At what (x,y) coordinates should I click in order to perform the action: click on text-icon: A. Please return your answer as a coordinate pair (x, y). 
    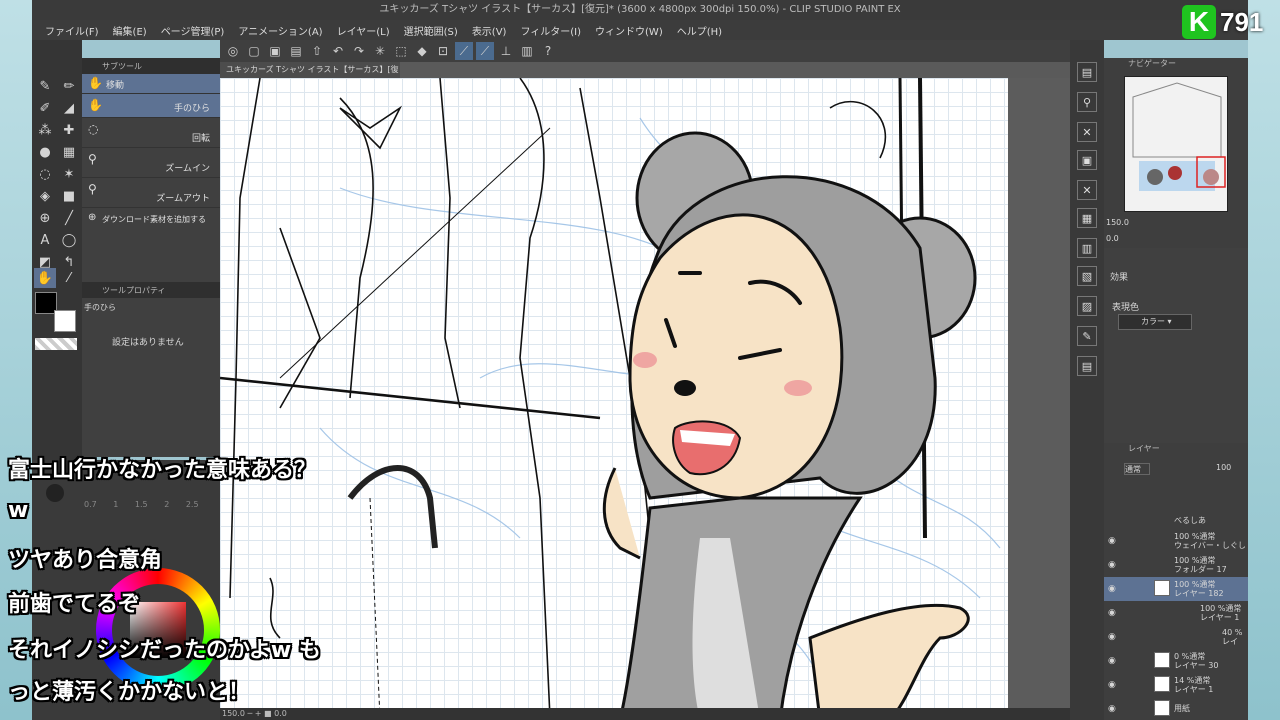
    Looking at the image, I should click on (45, 240).